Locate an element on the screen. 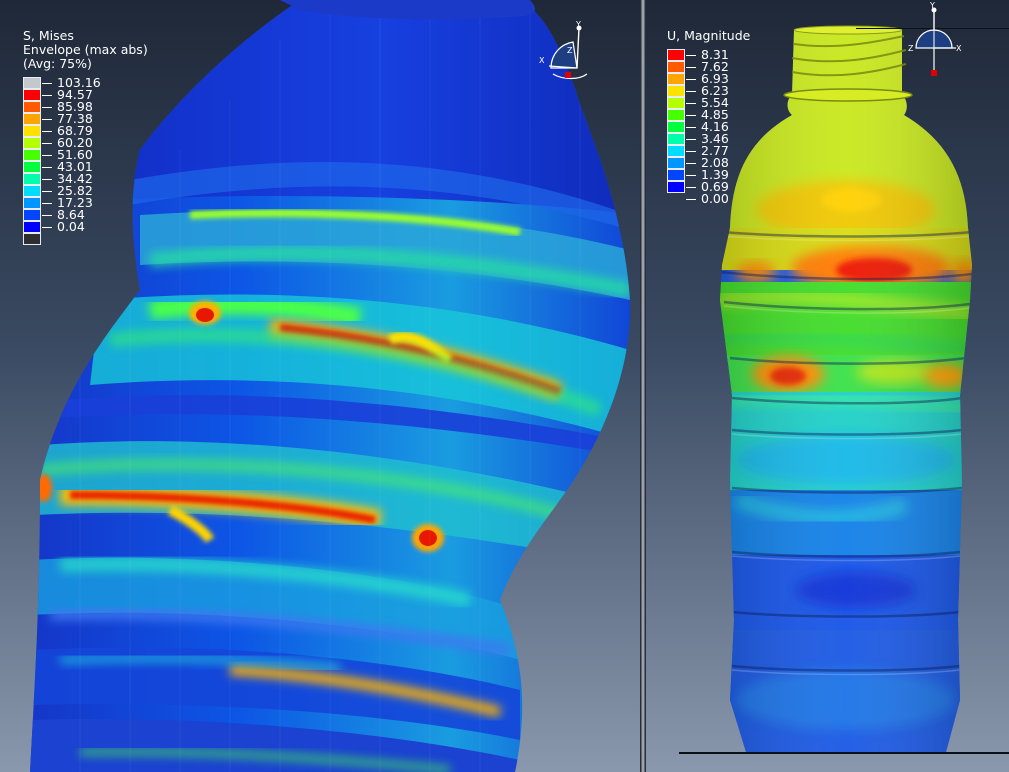  neck-support-ring is located at coordinates (848, 95).